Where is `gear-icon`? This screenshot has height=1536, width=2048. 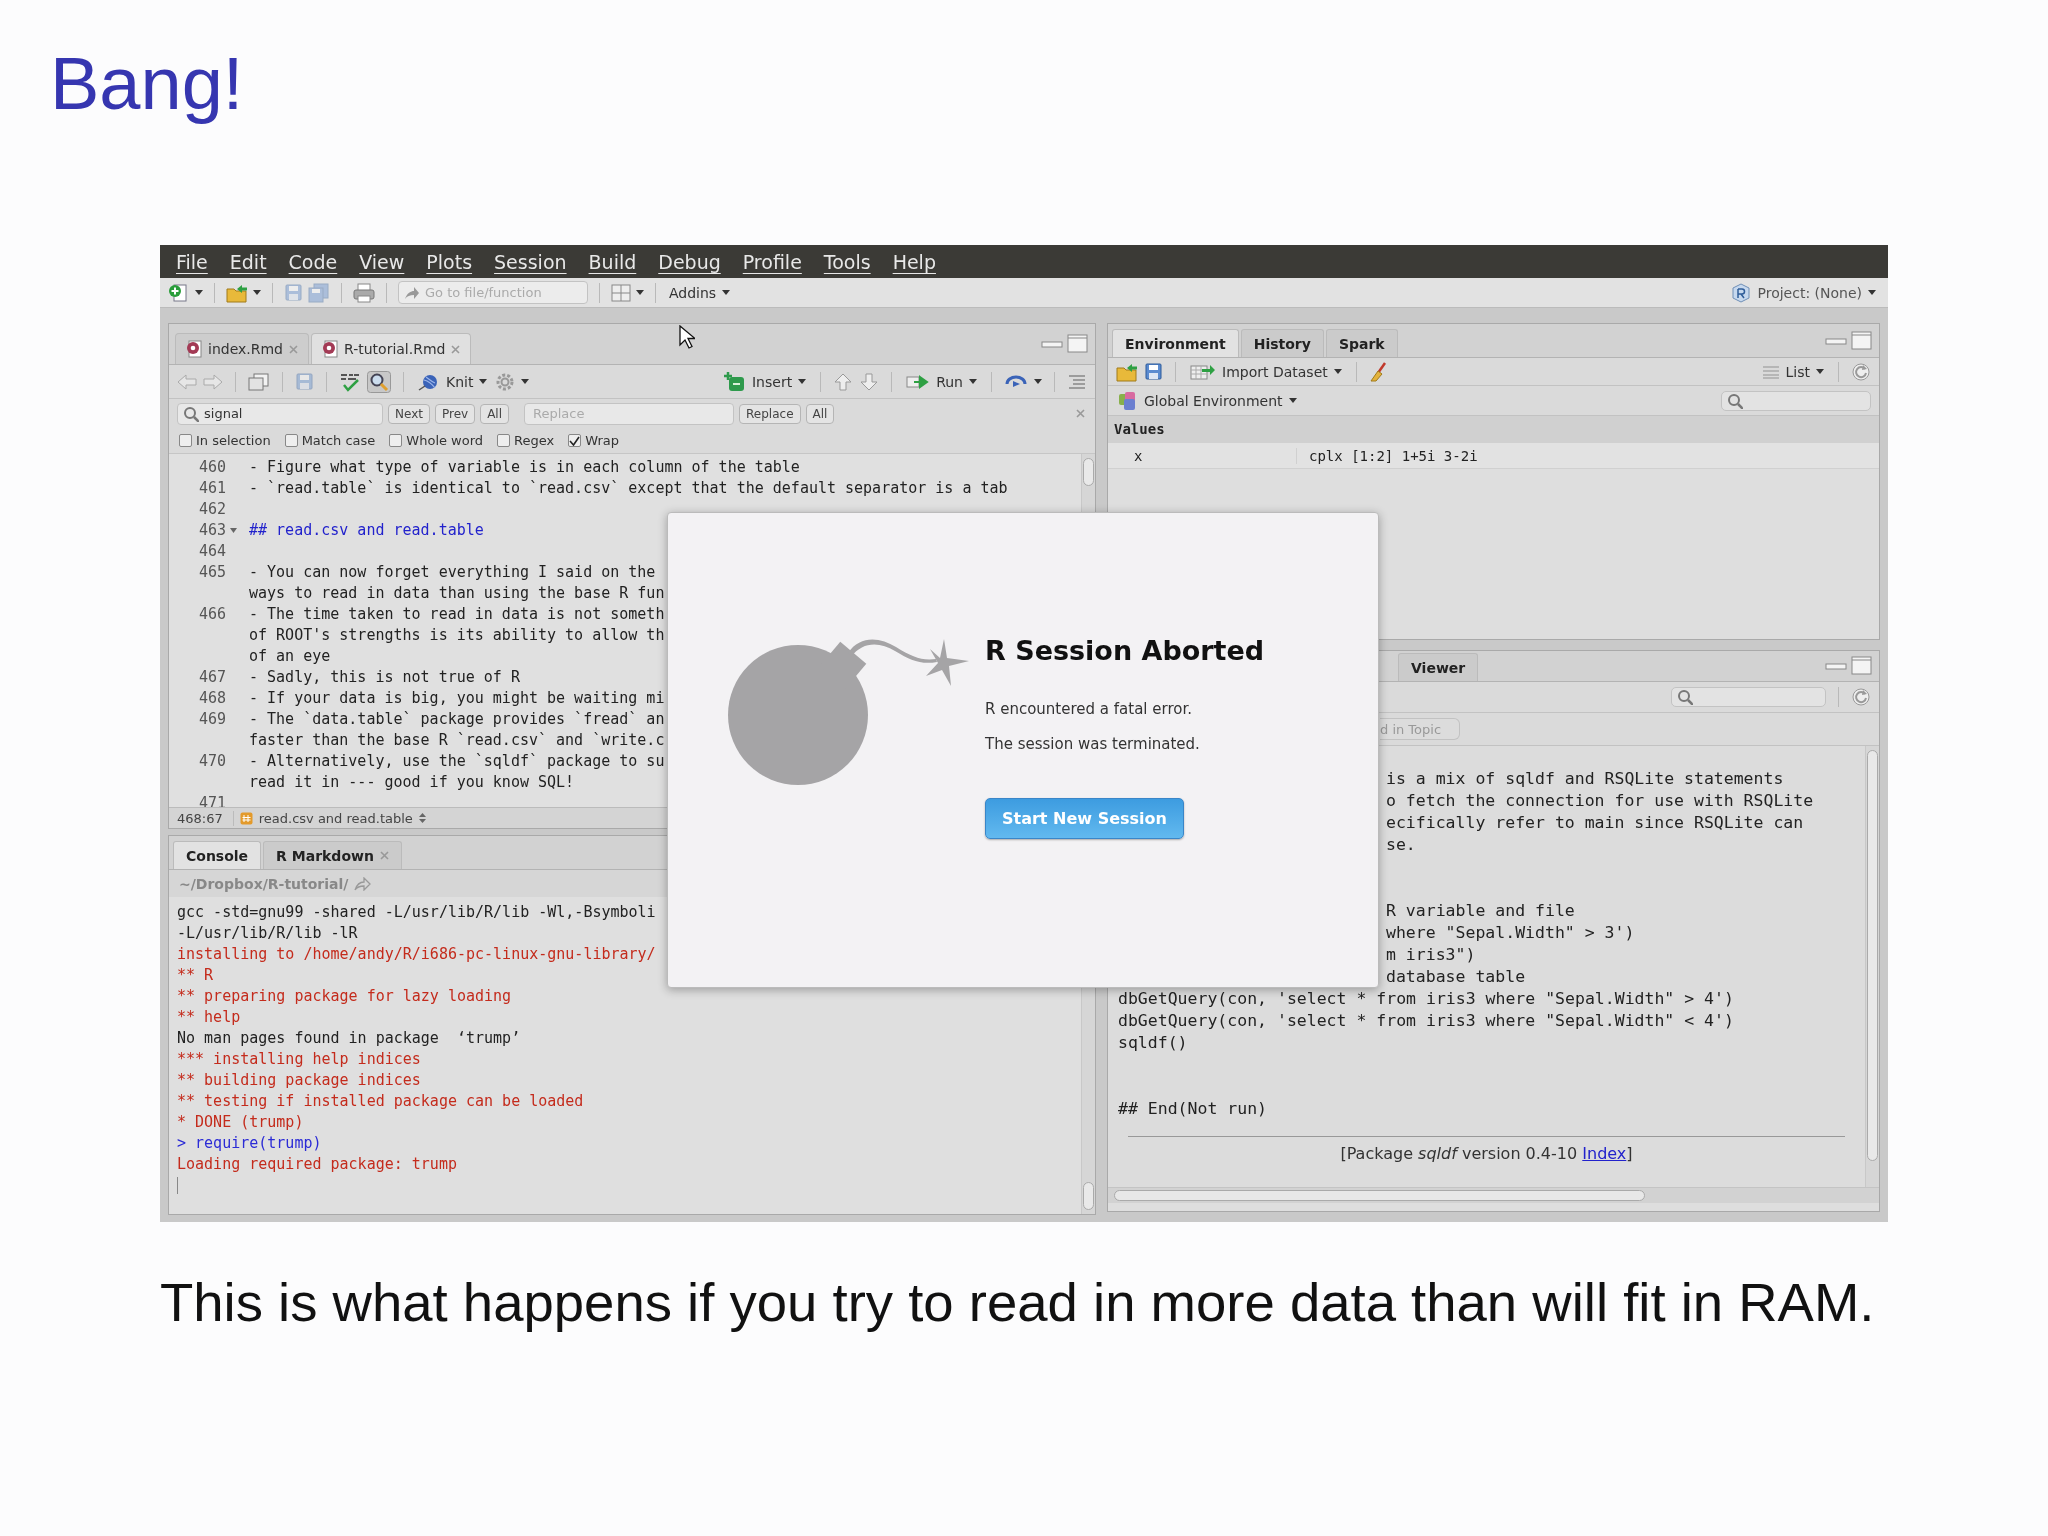 gear-icon is located at coordinates (505, 381).